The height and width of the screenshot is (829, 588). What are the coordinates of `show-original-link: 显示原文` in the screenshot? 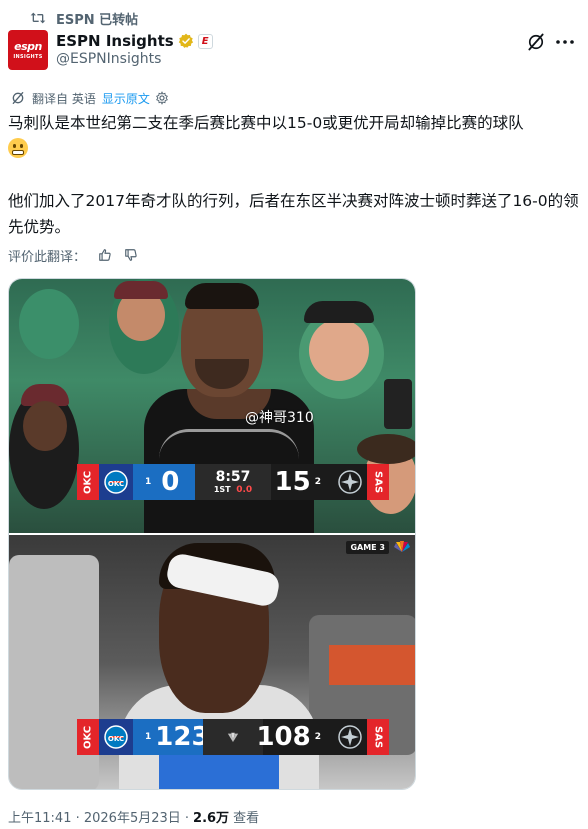 It's located at (126, 98).